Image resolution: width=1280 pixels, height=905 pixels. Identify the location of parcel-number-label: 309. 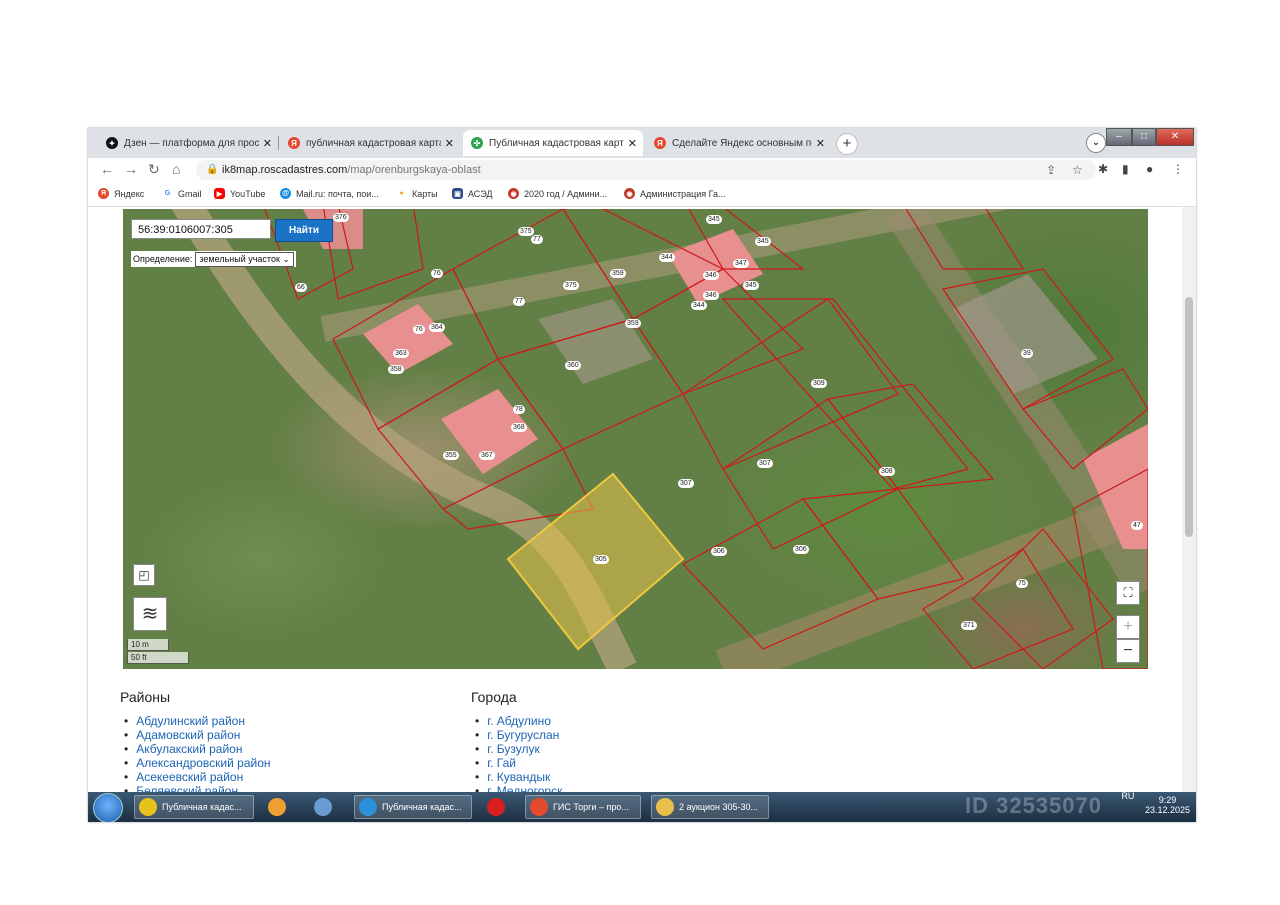
(819, 383).